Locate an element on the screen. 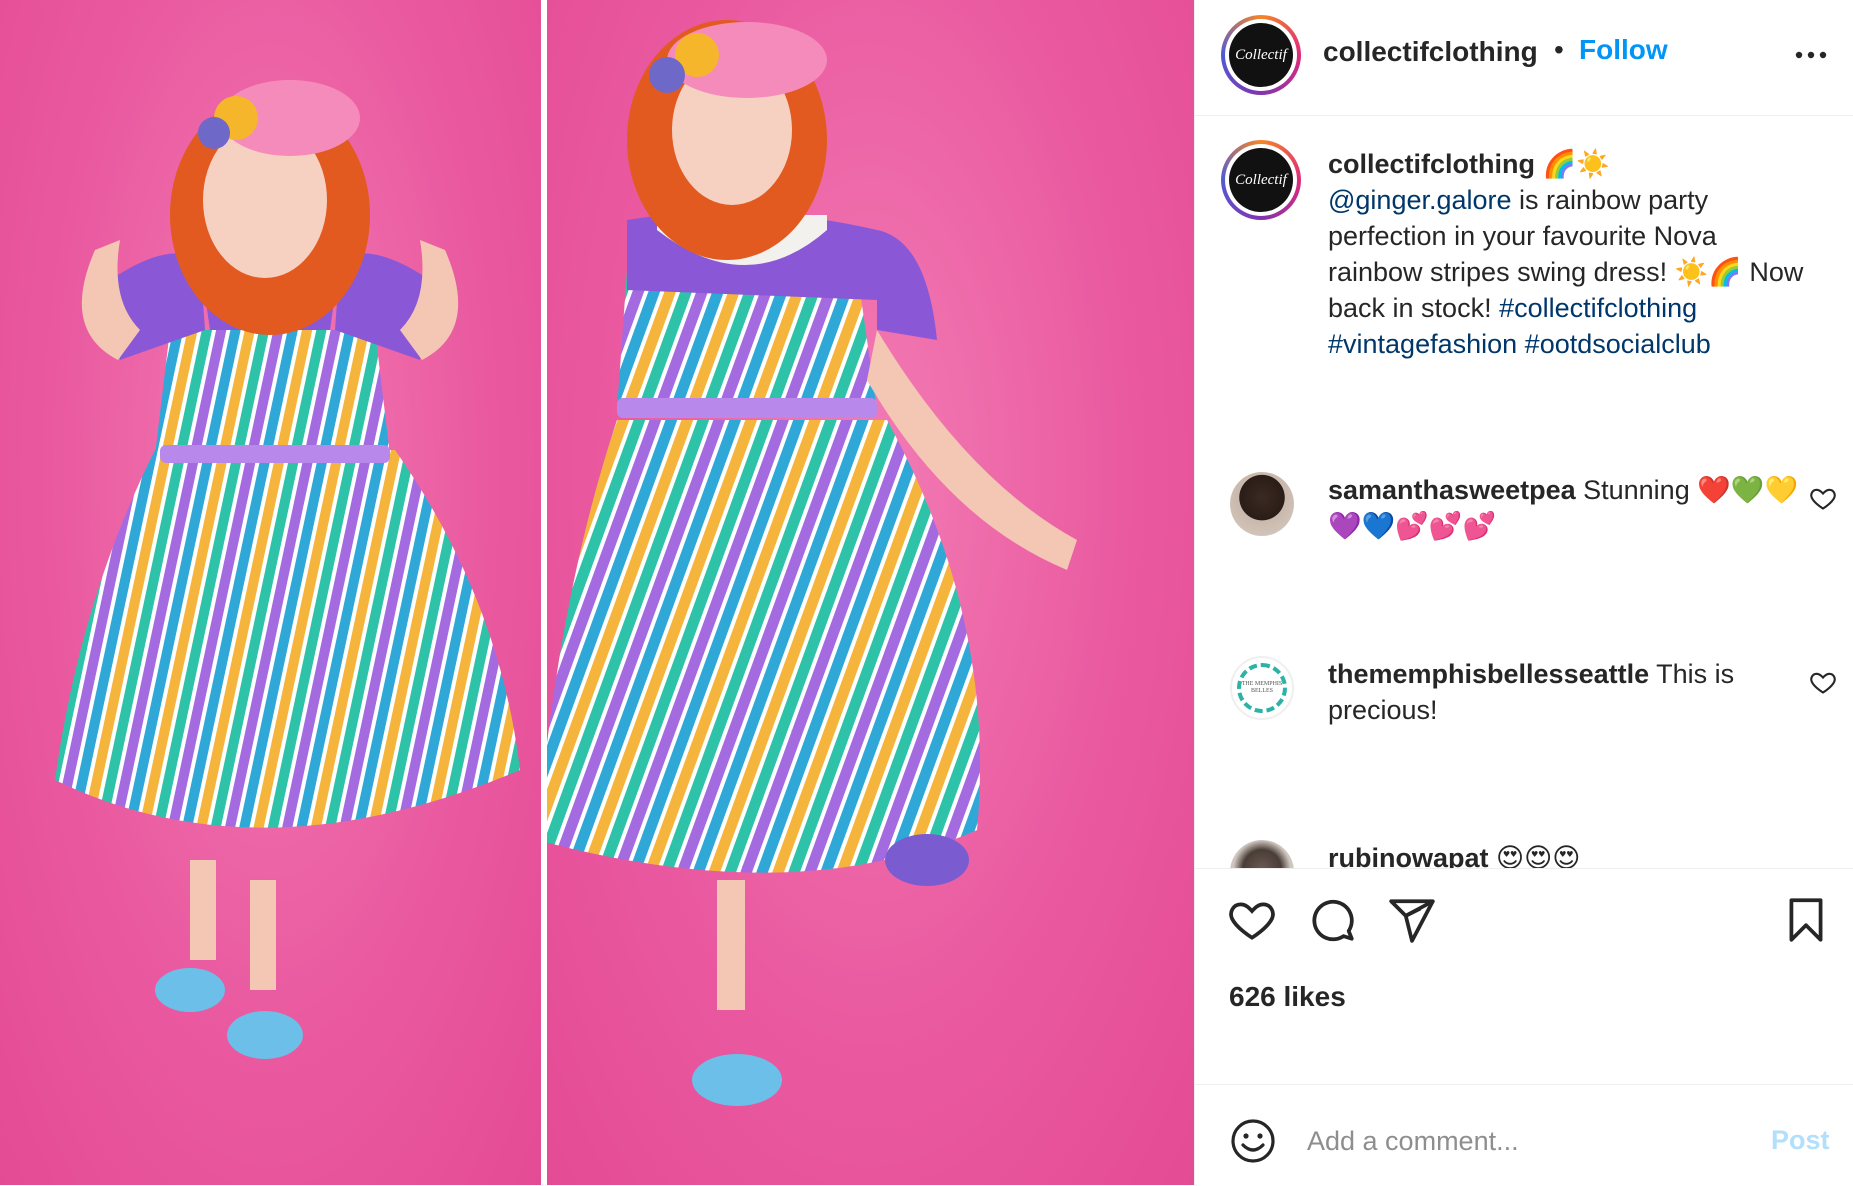 The height and width of the screenshot is (1186, 1853). follow-button: Follow is located at coordinates (1623, 50).